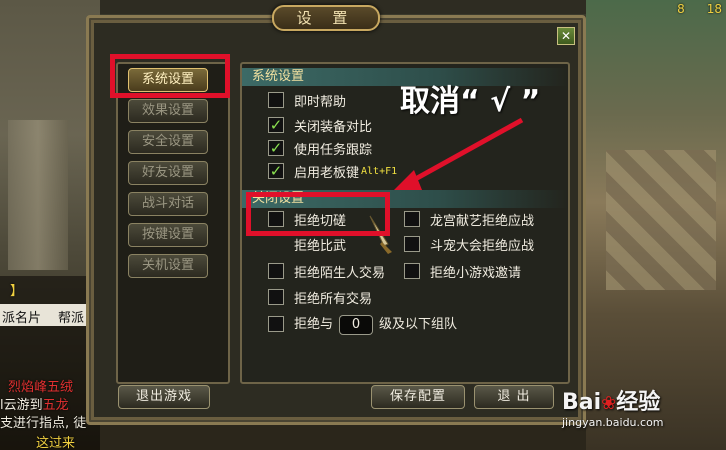 This screenshot has height=450, width=726. Describe the element at coordinates (470, 101) in the screenshot. I see `annotation-text: 取消“ √ ”` at that location.